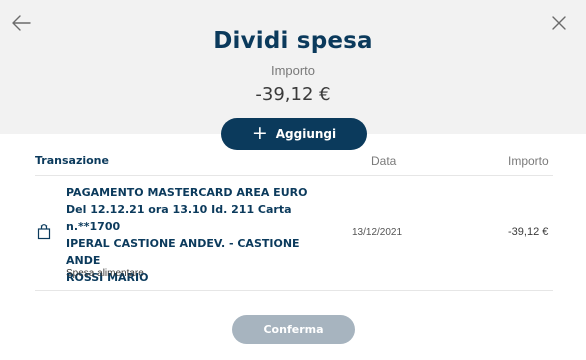 This screenshot has height=360, width=586. Describe the element at coordinates (528, 232) in the screenshot. I see `transaction-amount: -39,12 €` at that location.